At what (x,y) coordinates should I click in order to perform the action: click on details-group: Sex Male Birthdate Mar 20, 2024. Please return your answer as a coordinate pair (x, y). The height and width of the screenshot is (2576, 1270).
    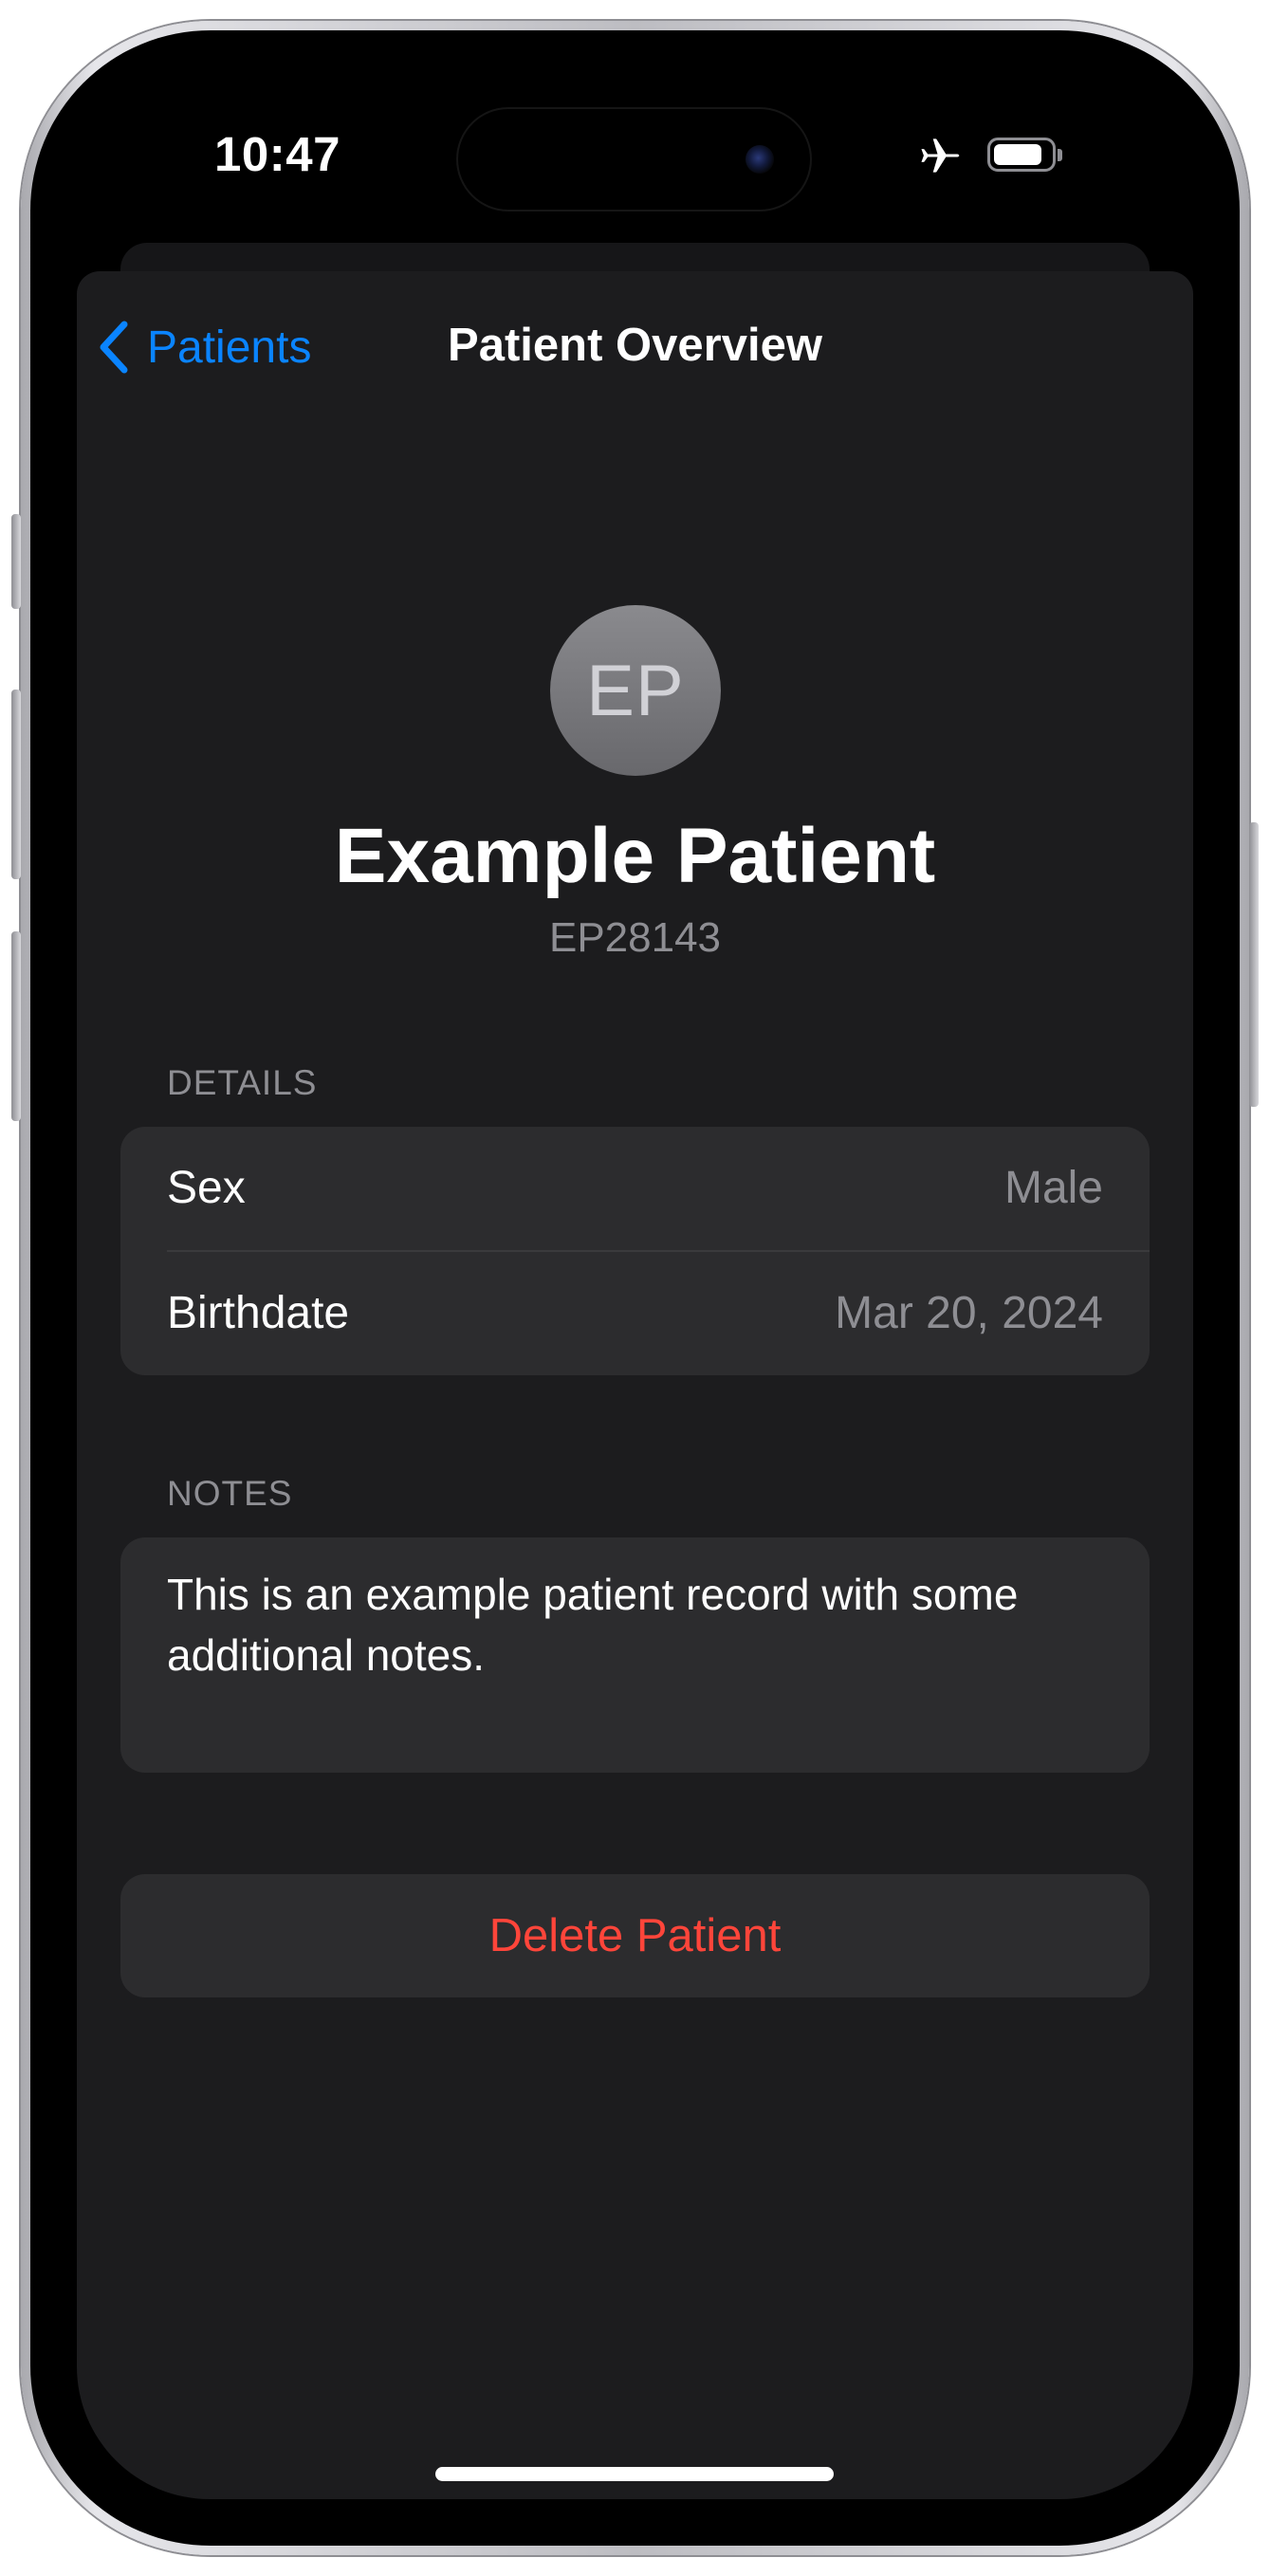
    Looking at the image, I should click on (635, 1251).